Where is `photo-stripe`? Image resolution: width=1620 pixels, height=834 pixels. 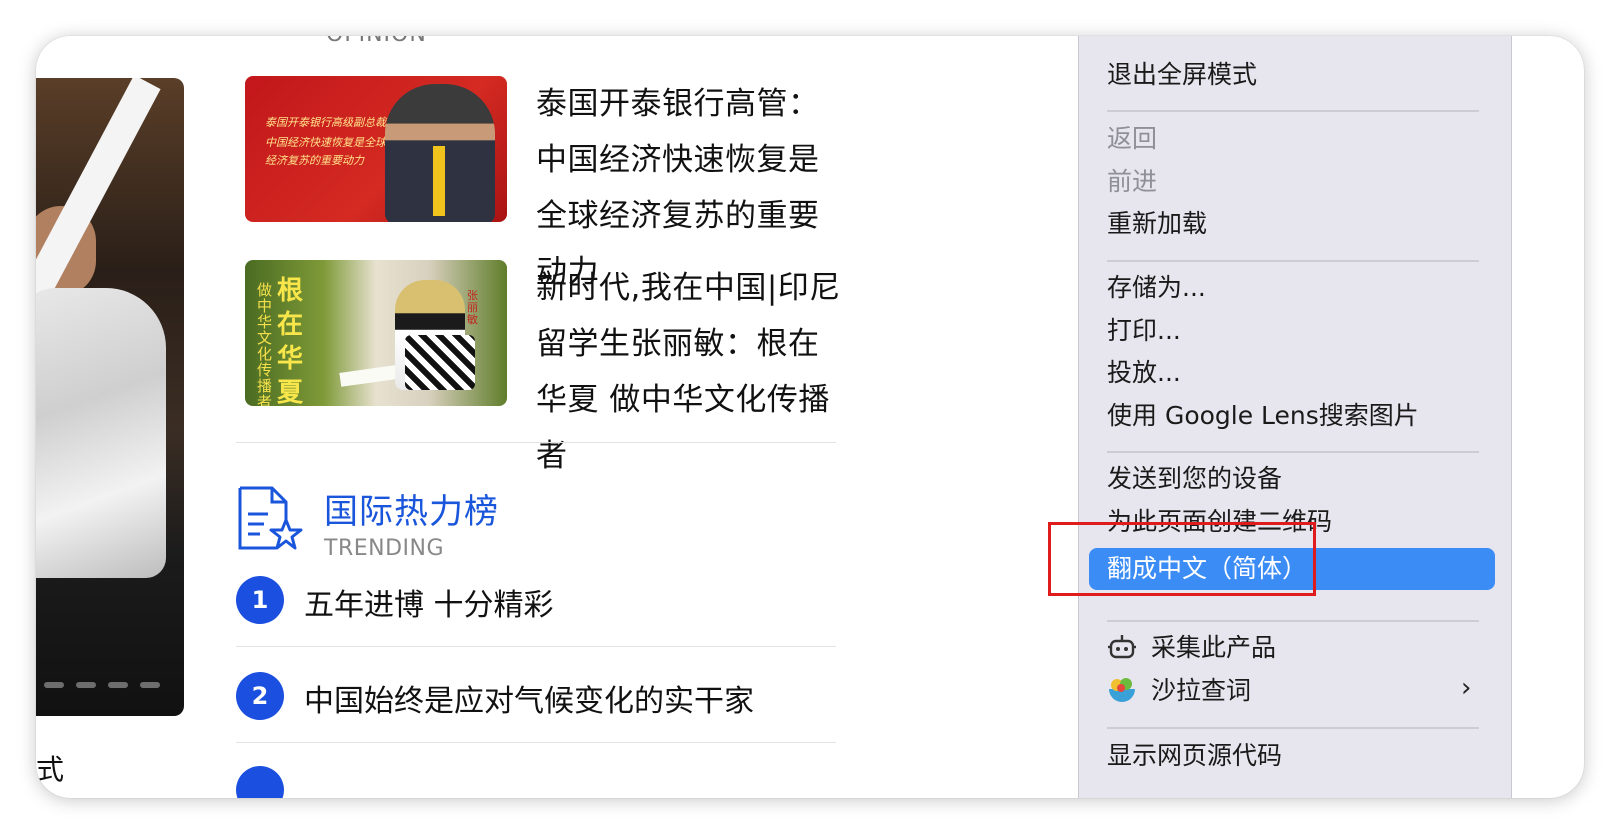 photo-stripe is located at coordinates (98, 189).